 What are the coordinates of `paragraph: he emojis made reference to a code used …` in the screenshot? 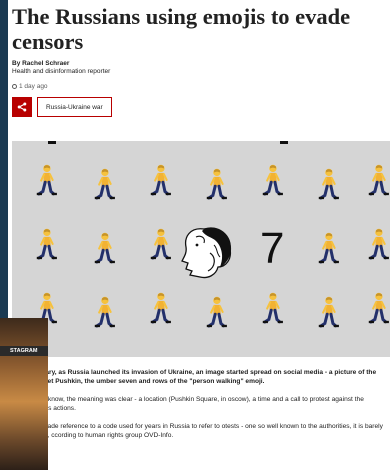 It's located at (197, 431).